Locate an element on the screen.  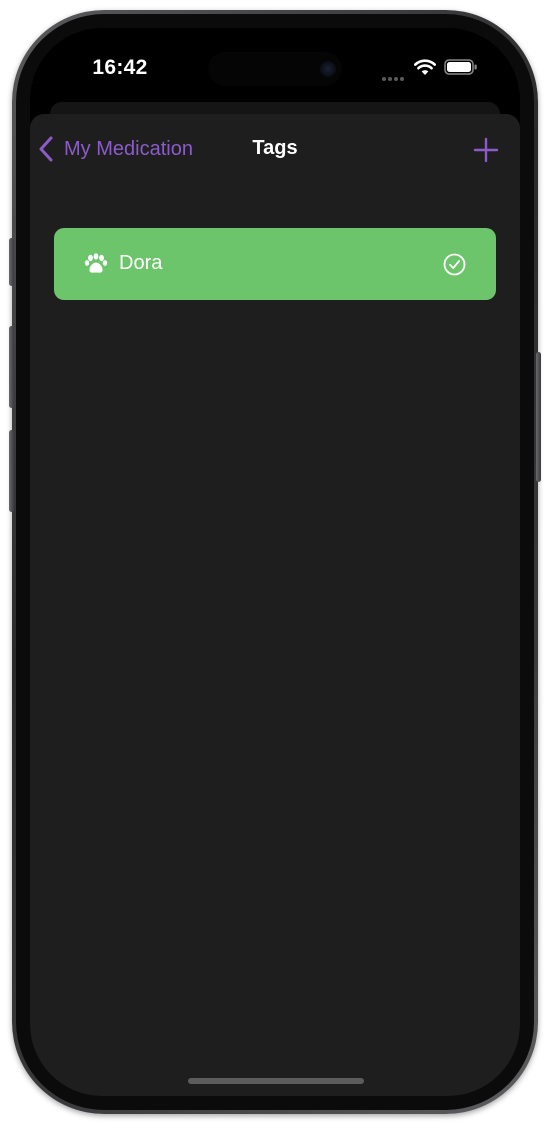
wifi-icon is located at coordinates (425, 67).